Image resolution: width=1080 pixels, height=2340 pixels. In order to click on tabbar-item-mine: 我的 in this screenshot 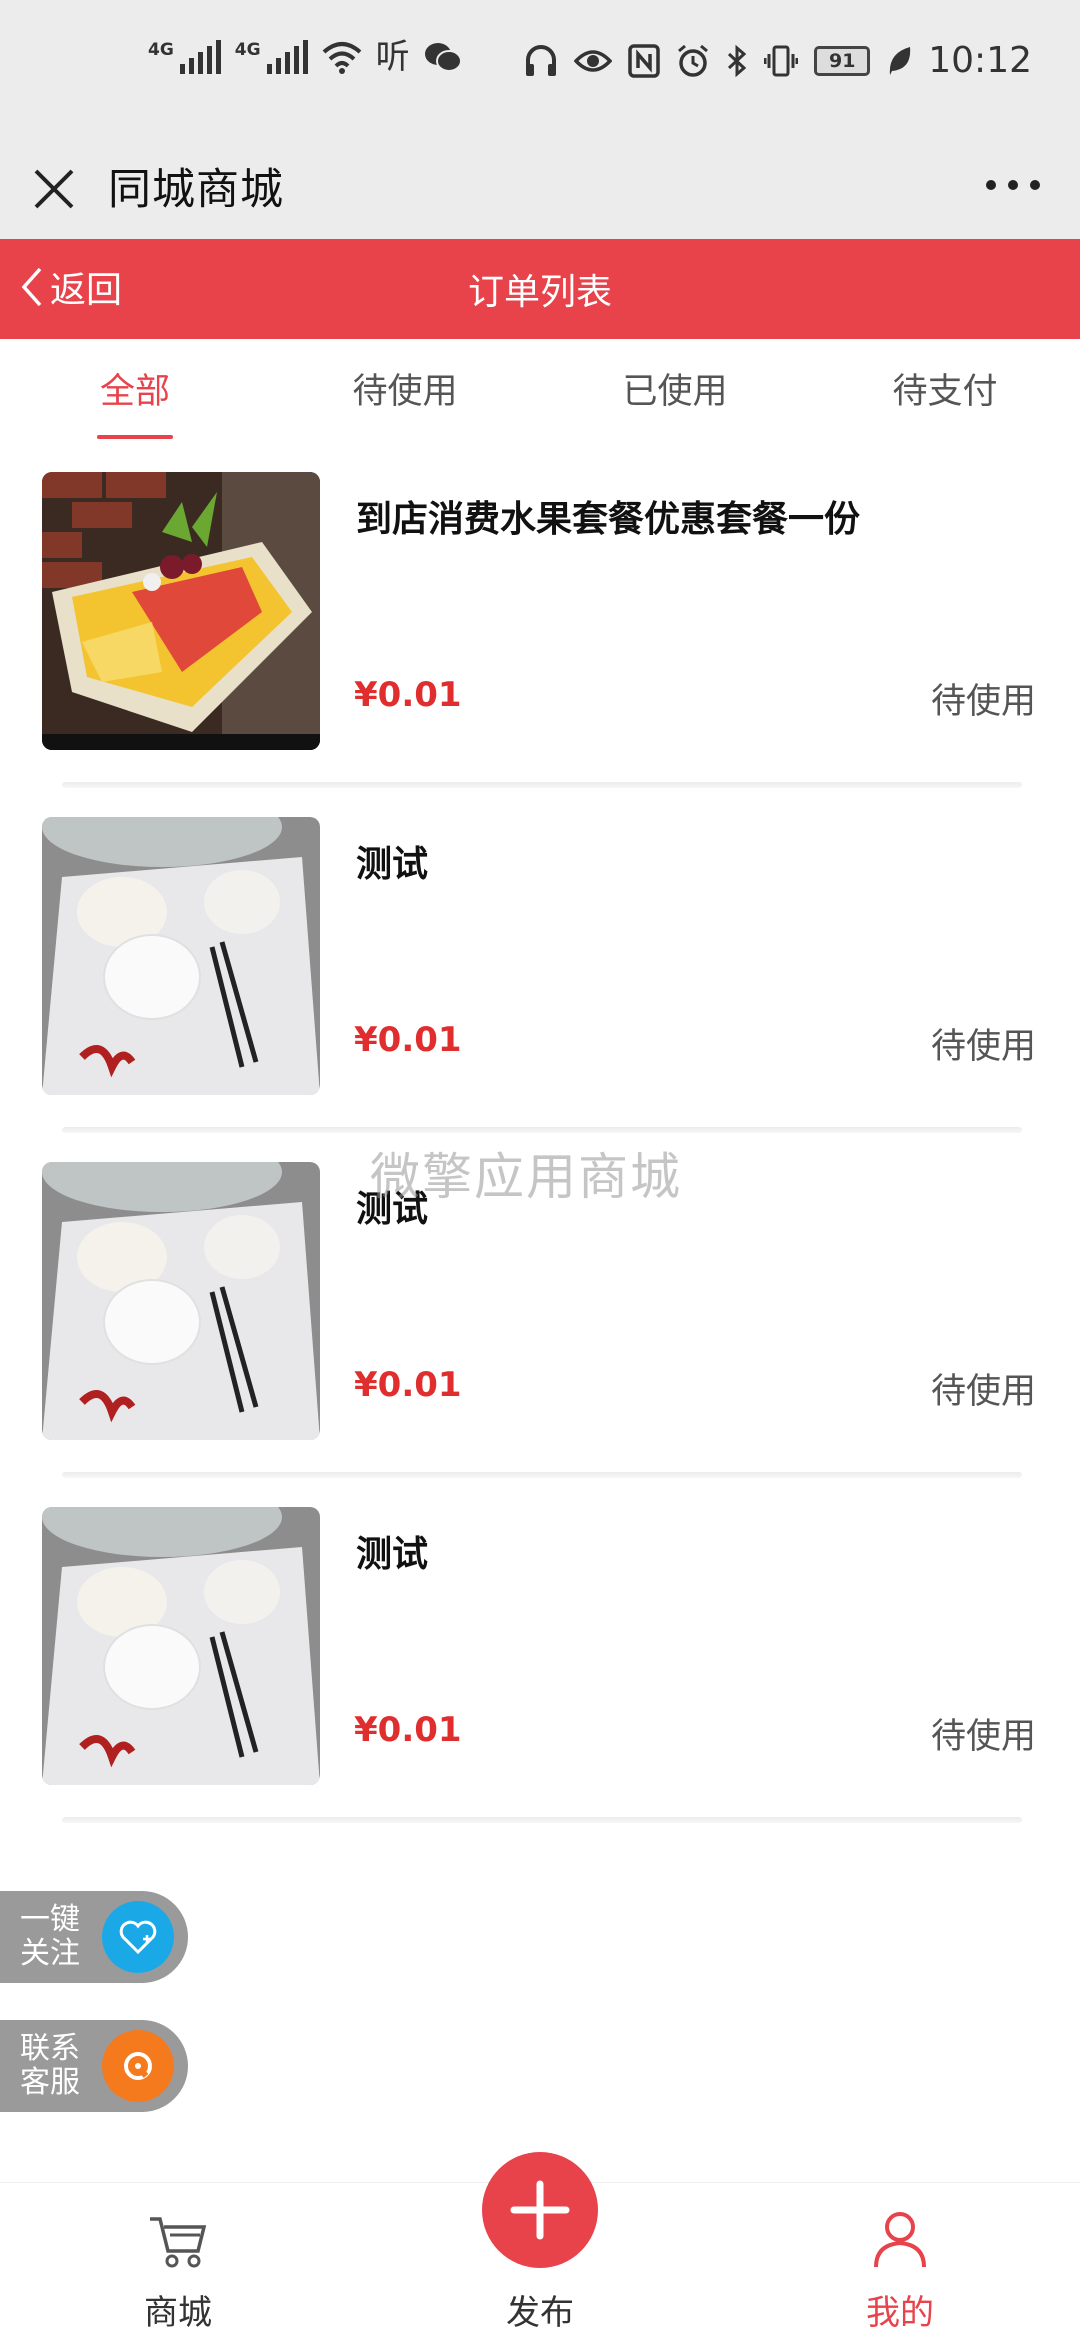, I will do `click(900, 2261)`.